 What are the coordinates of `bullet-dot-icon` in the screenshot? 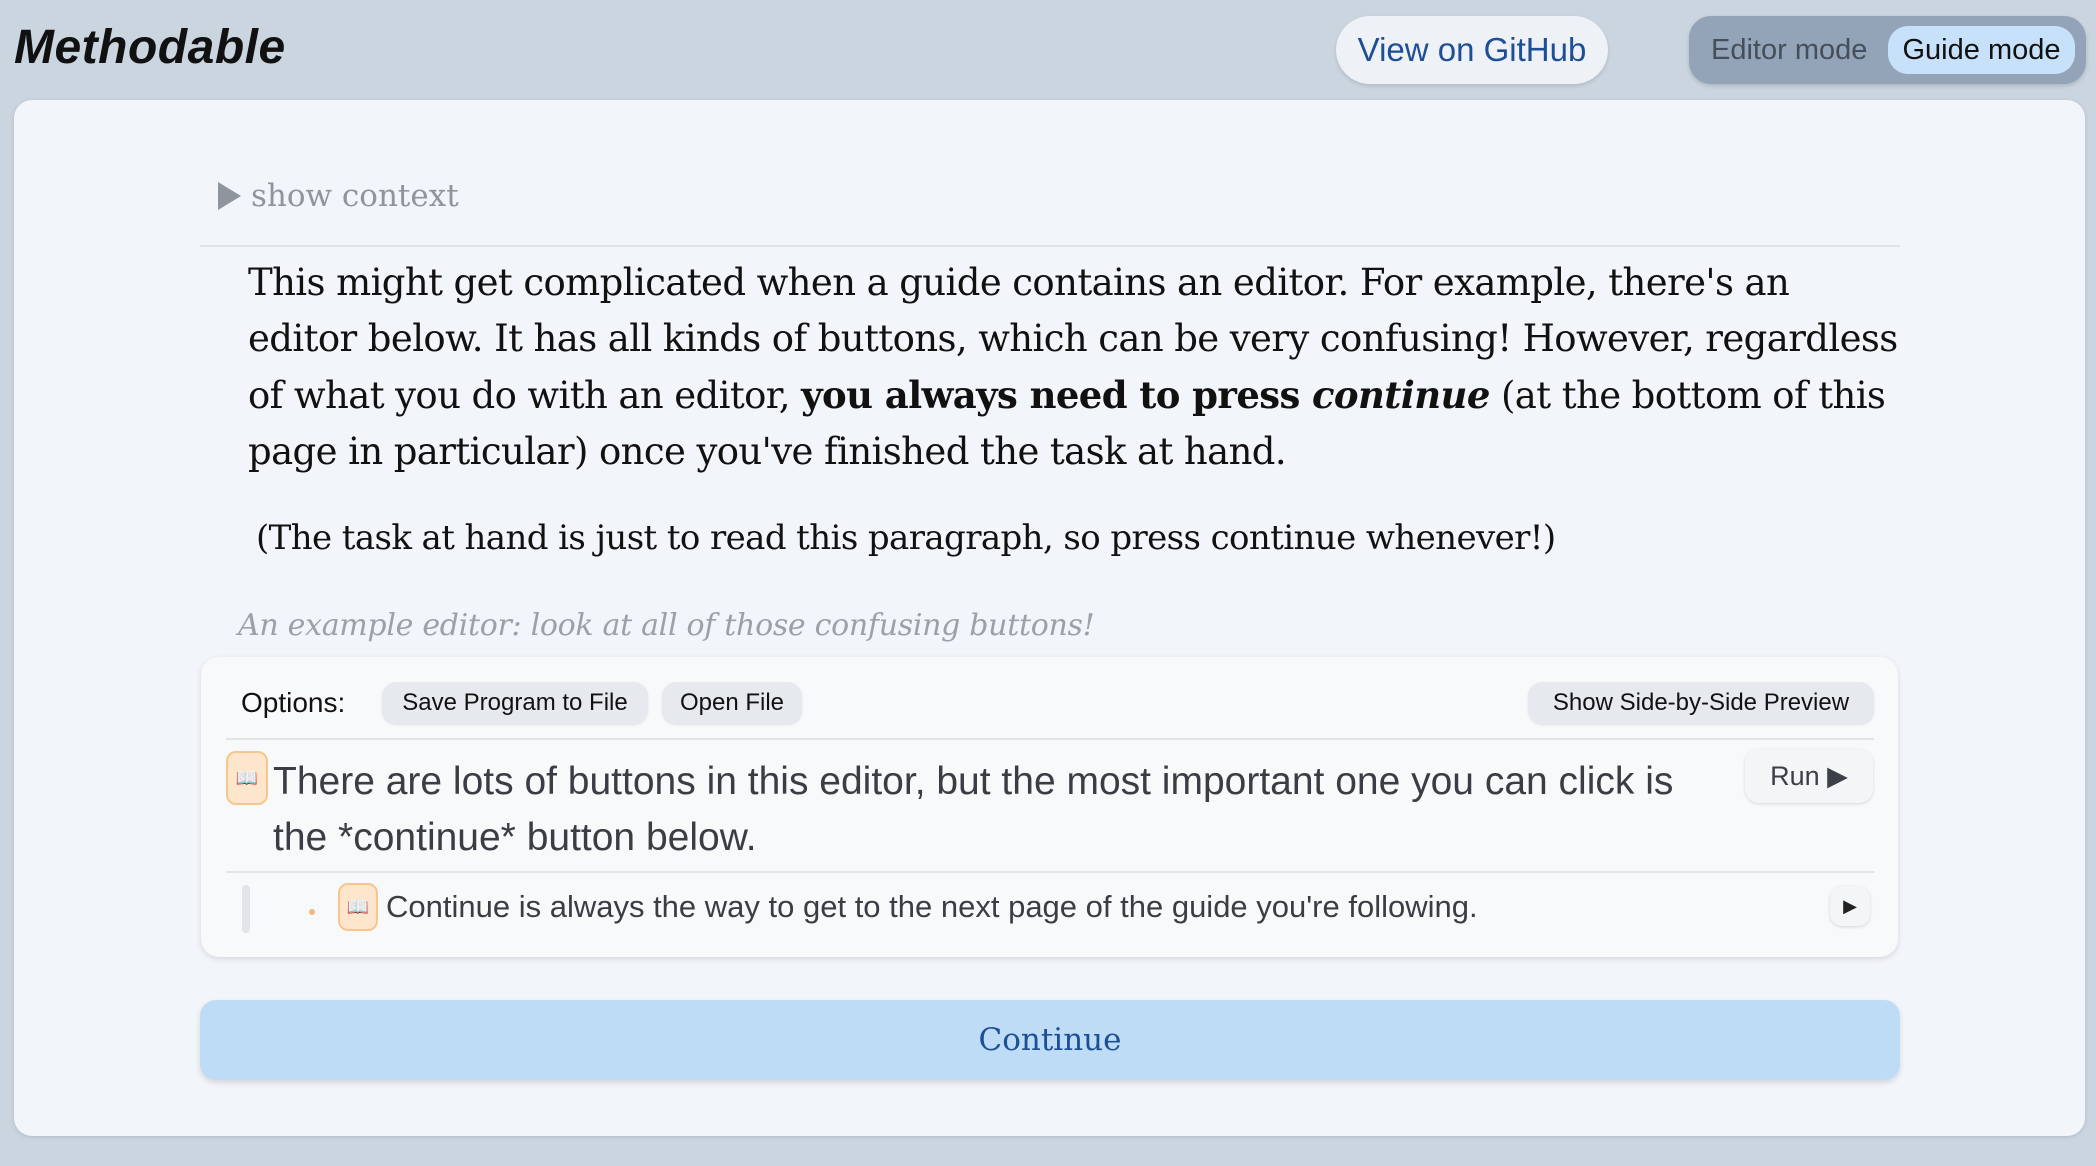 It's located at (312, 912).